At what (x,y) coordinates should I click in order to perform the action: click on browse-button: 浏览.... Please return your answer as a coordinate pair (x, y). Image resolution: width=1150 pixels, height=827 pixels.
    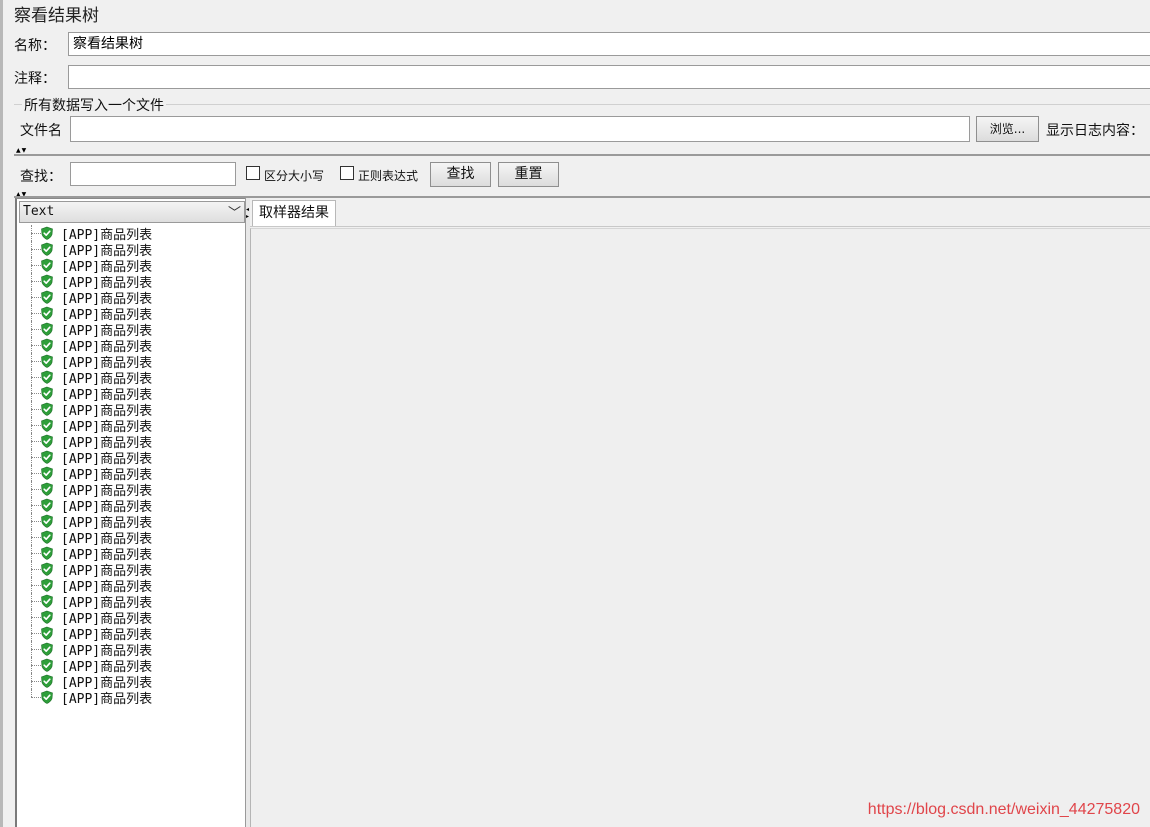
    Looking at the image, I should click on (1007, 129).